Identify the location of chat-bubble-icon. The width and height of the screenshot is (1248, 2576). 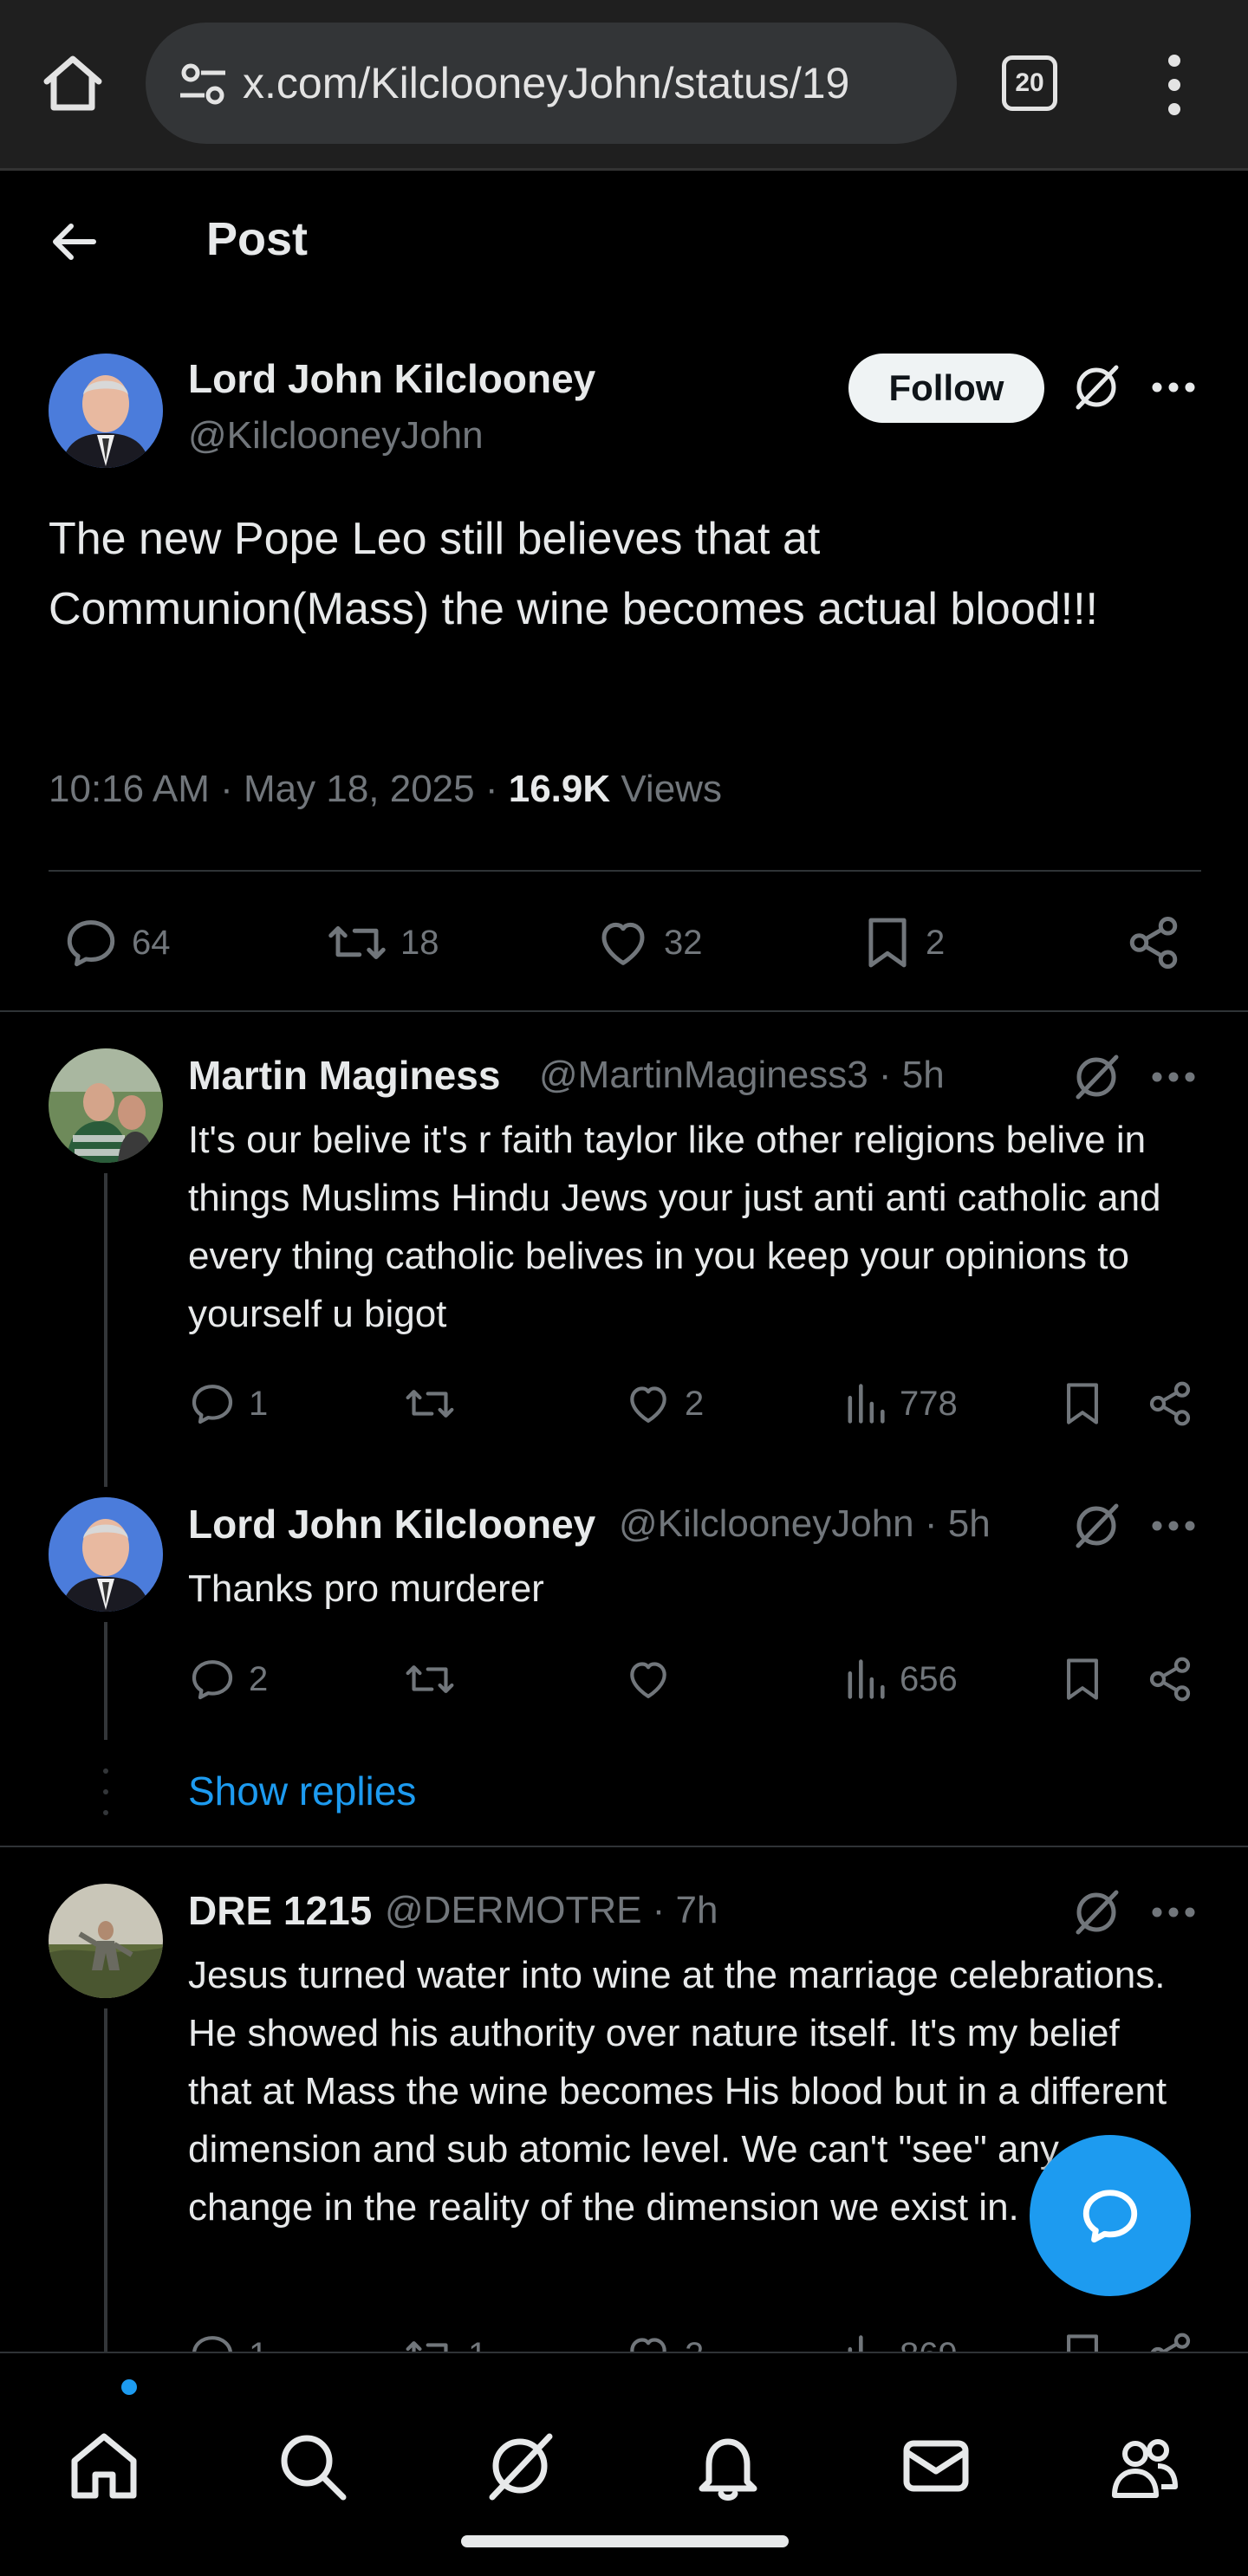
(1110, 2217).